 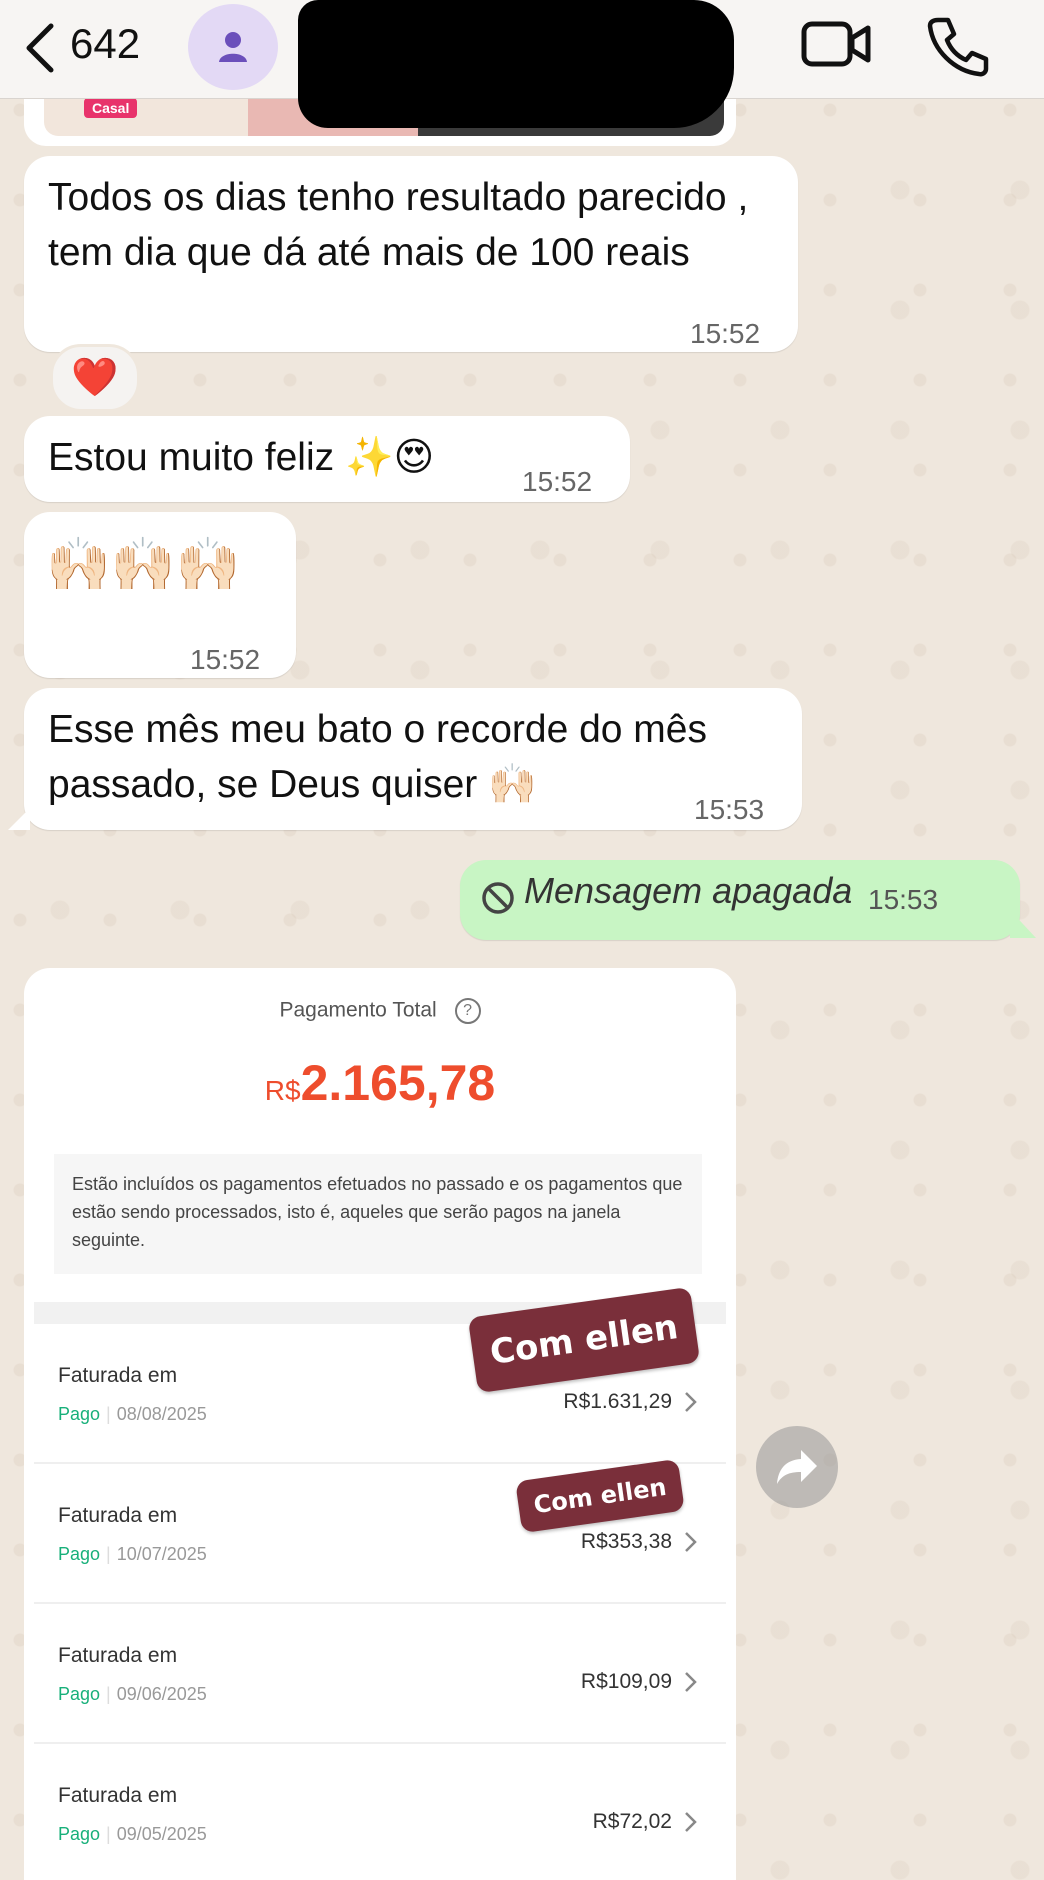 I want to click on row-amount: R$1.631,29, so click(x=617, y=1401).